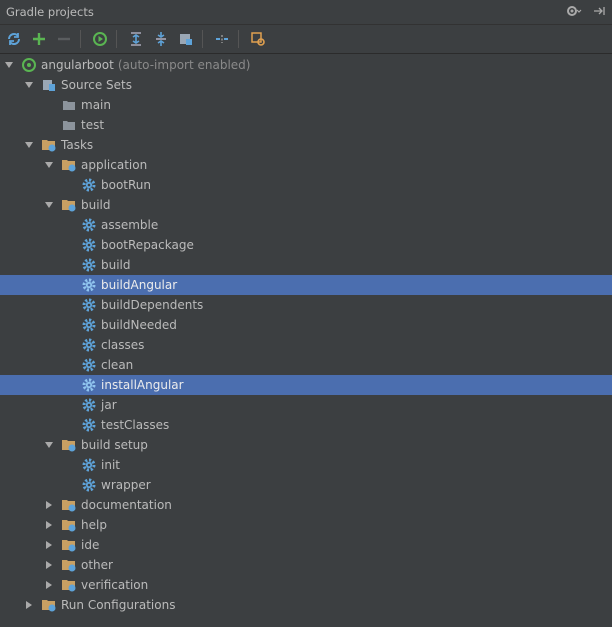  What do you see at coordinates (161, 39) in the screenshot?
I see `collapse-all-icon` at bounding box center [161, 39].